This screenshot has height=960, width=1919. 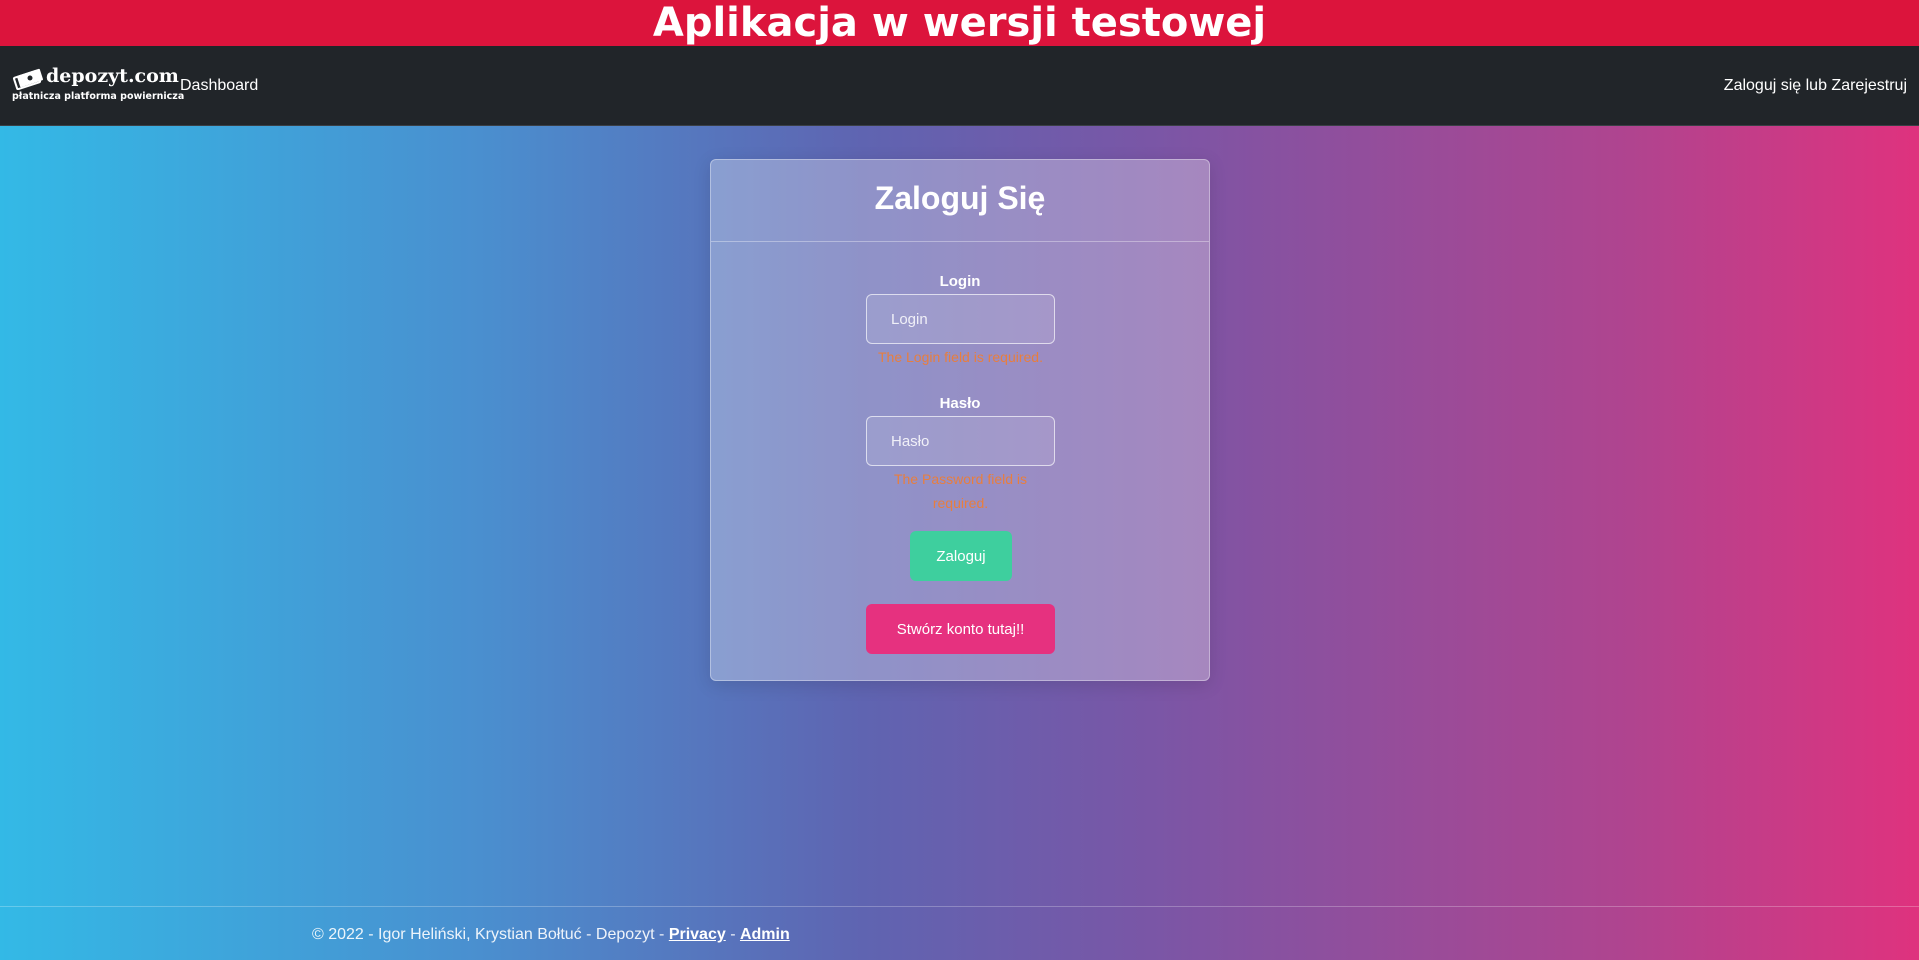 I want to click on password-error-message: The Password field is required., so click(x=960, y=491).